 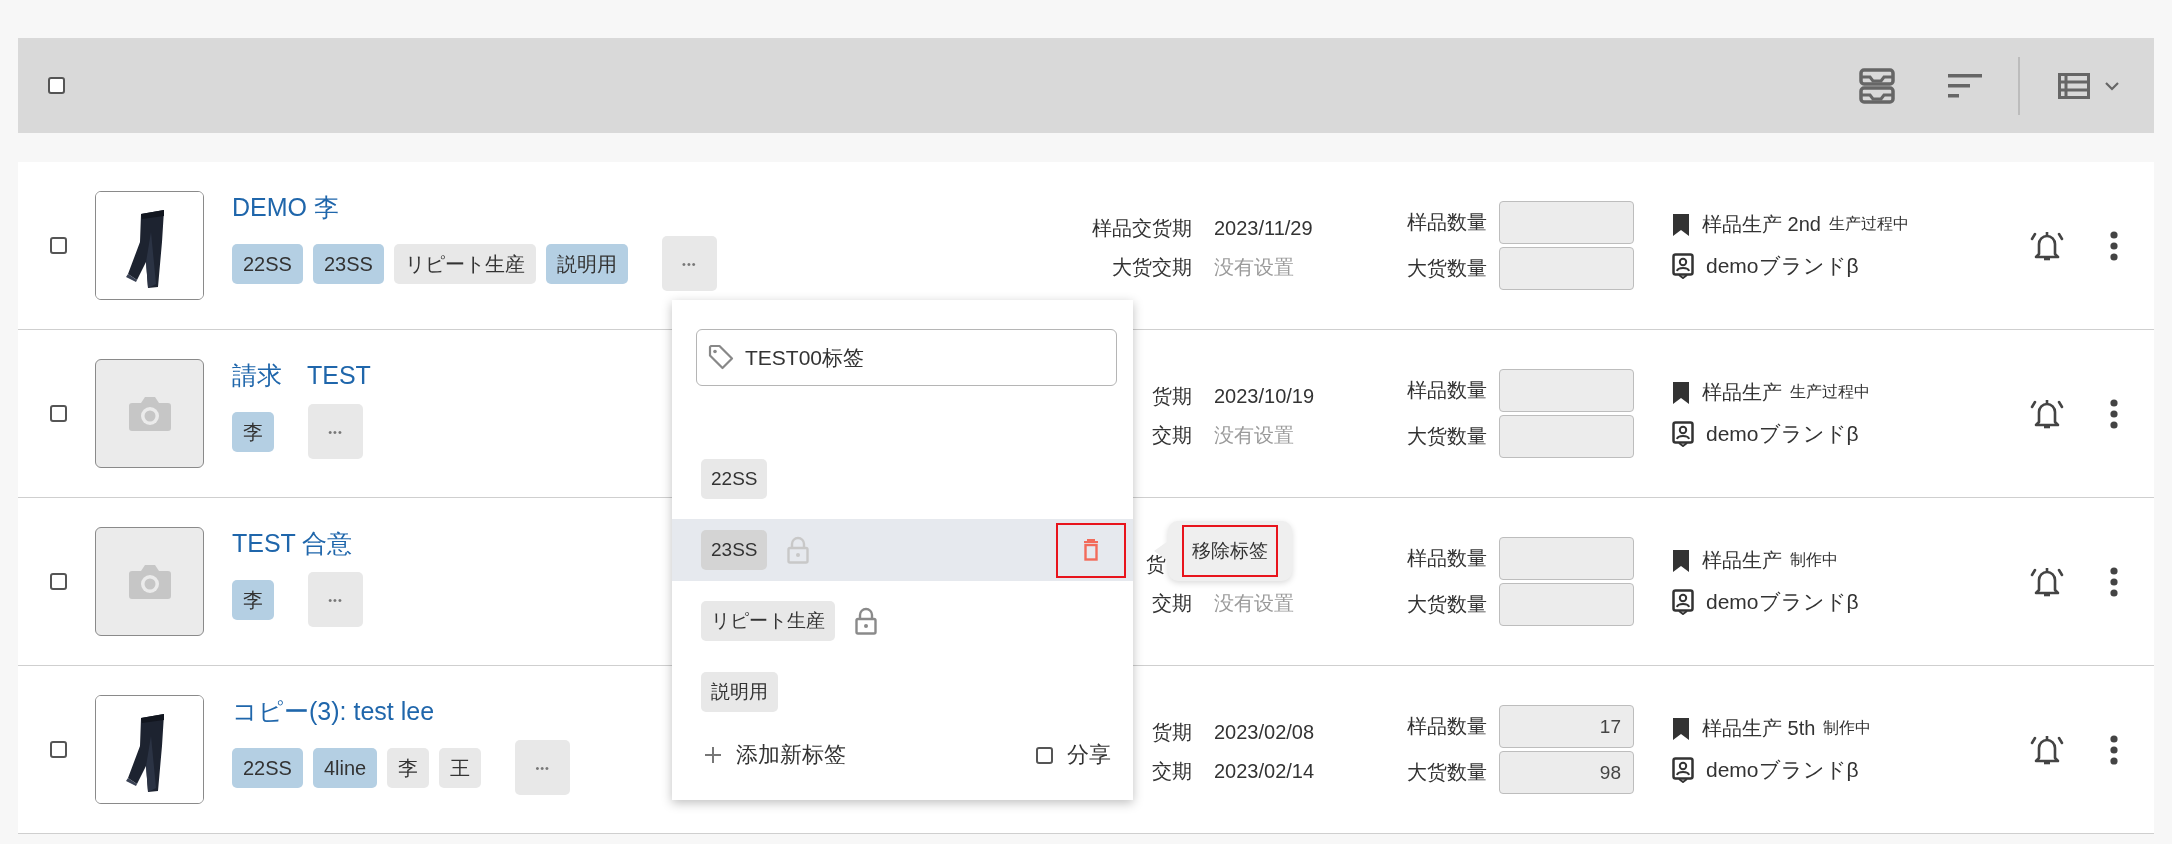 What do you see at coordinates (1566, 726) in the screenshot?
I see `quantity-field: 17` at bounding box center [1566, 726].